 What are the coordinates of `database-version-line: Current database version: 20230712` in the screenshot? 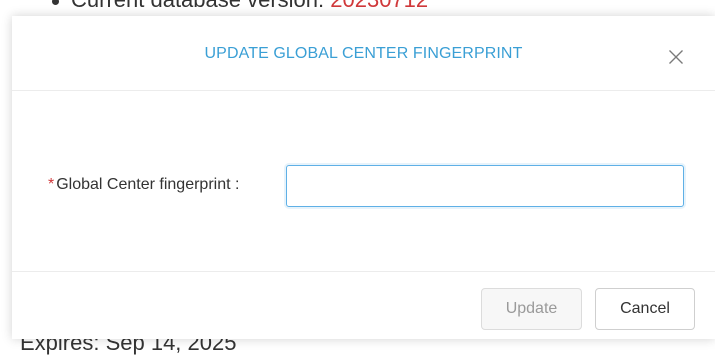 It's located at (240, 6).